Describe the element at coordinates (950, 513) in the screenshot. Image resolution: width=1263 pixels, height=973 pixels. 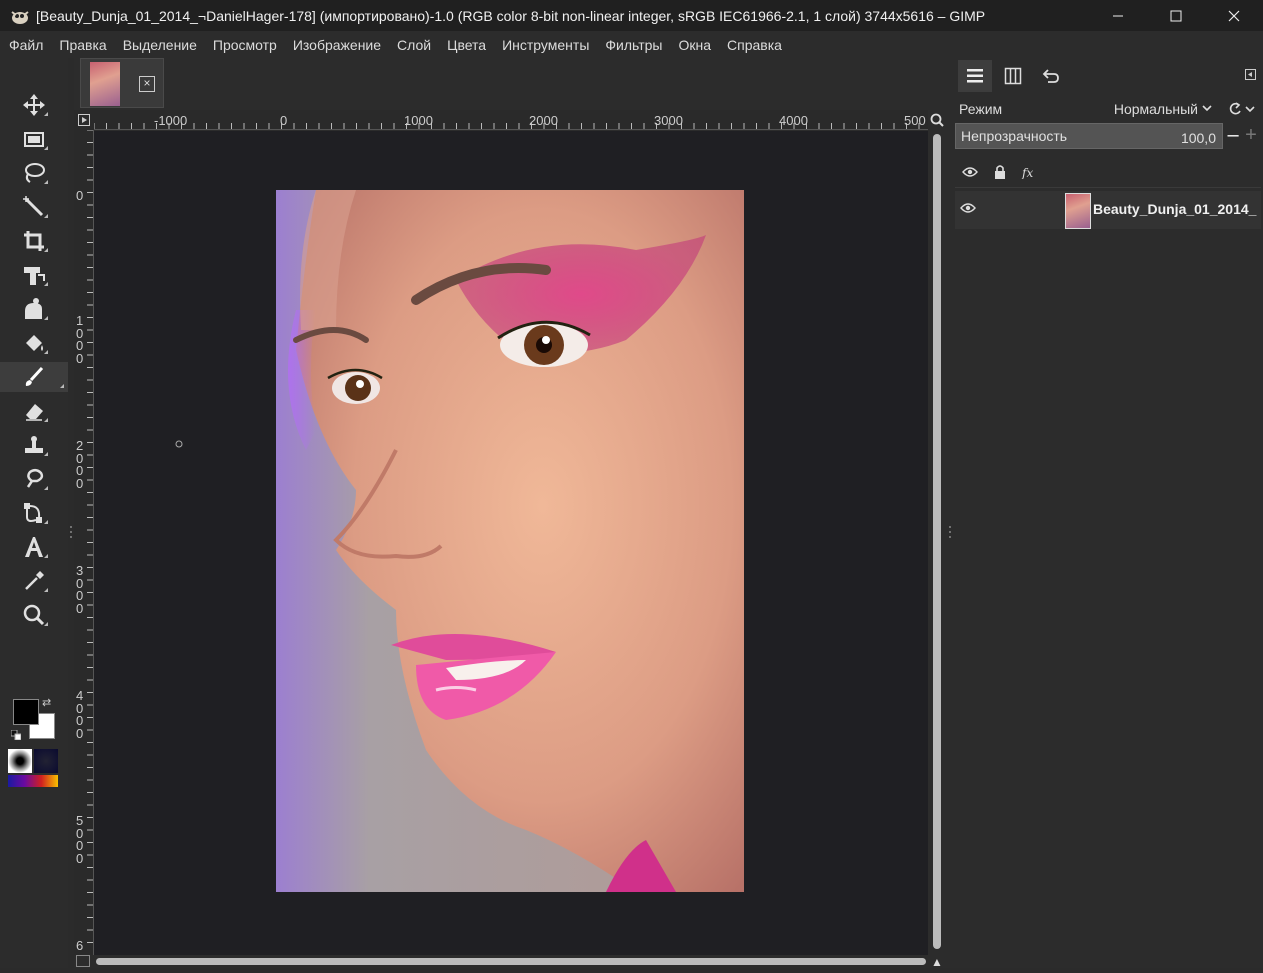
I see `panel-resize-handle` at that location.